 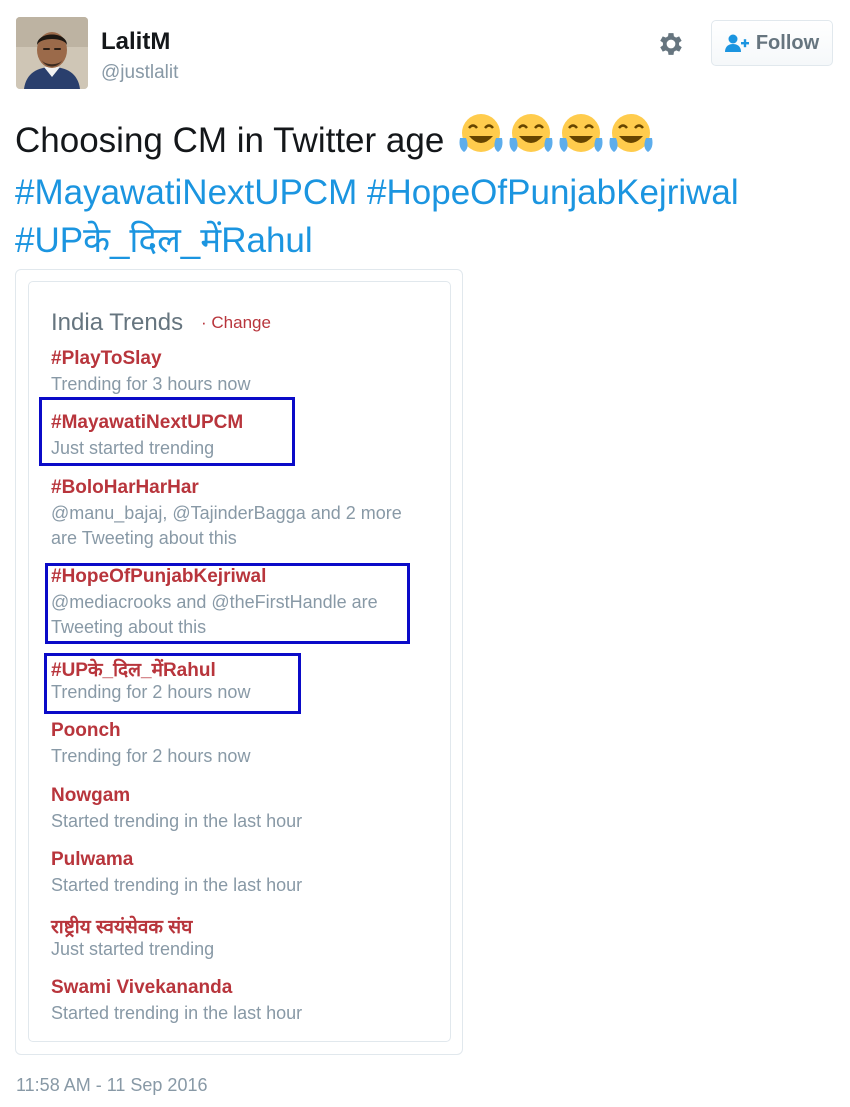 I want to click on tweet-line-2: #MayawatiNextUPCM #HopeOfPunjabKejriwal, so click(x=425, y=193).